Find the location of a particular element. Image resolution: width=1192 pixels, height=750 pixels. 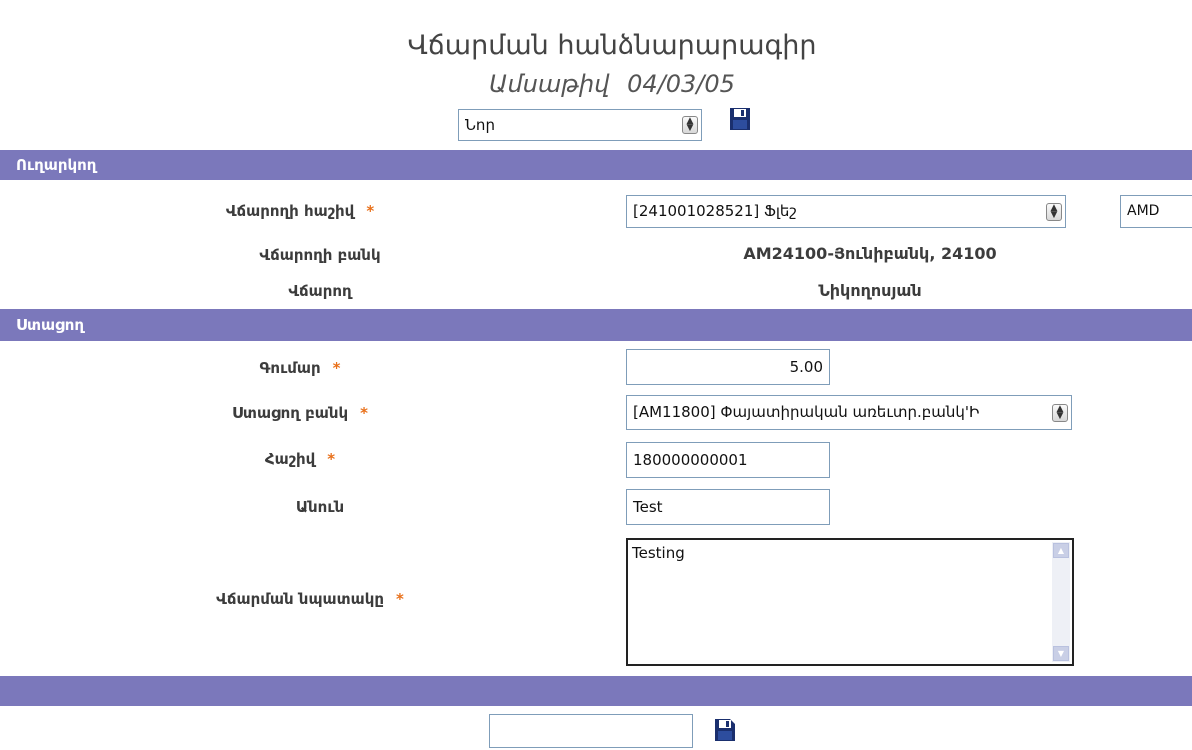

template-select-value: Նոր is located at coordinates (480, 125).